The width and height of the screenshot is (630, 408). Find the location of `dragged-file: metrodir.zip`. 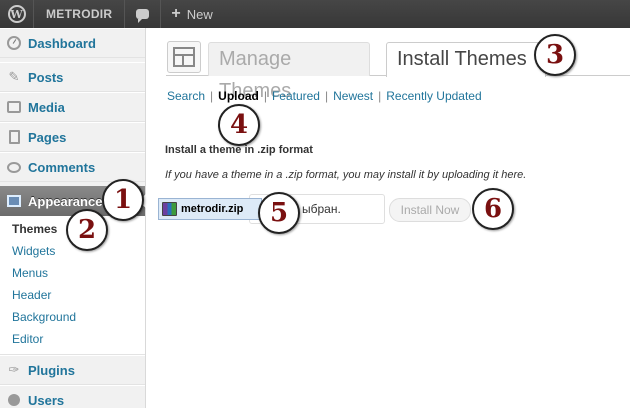

dragged-file: metrodir.zip is located at coordinates (210, 209).